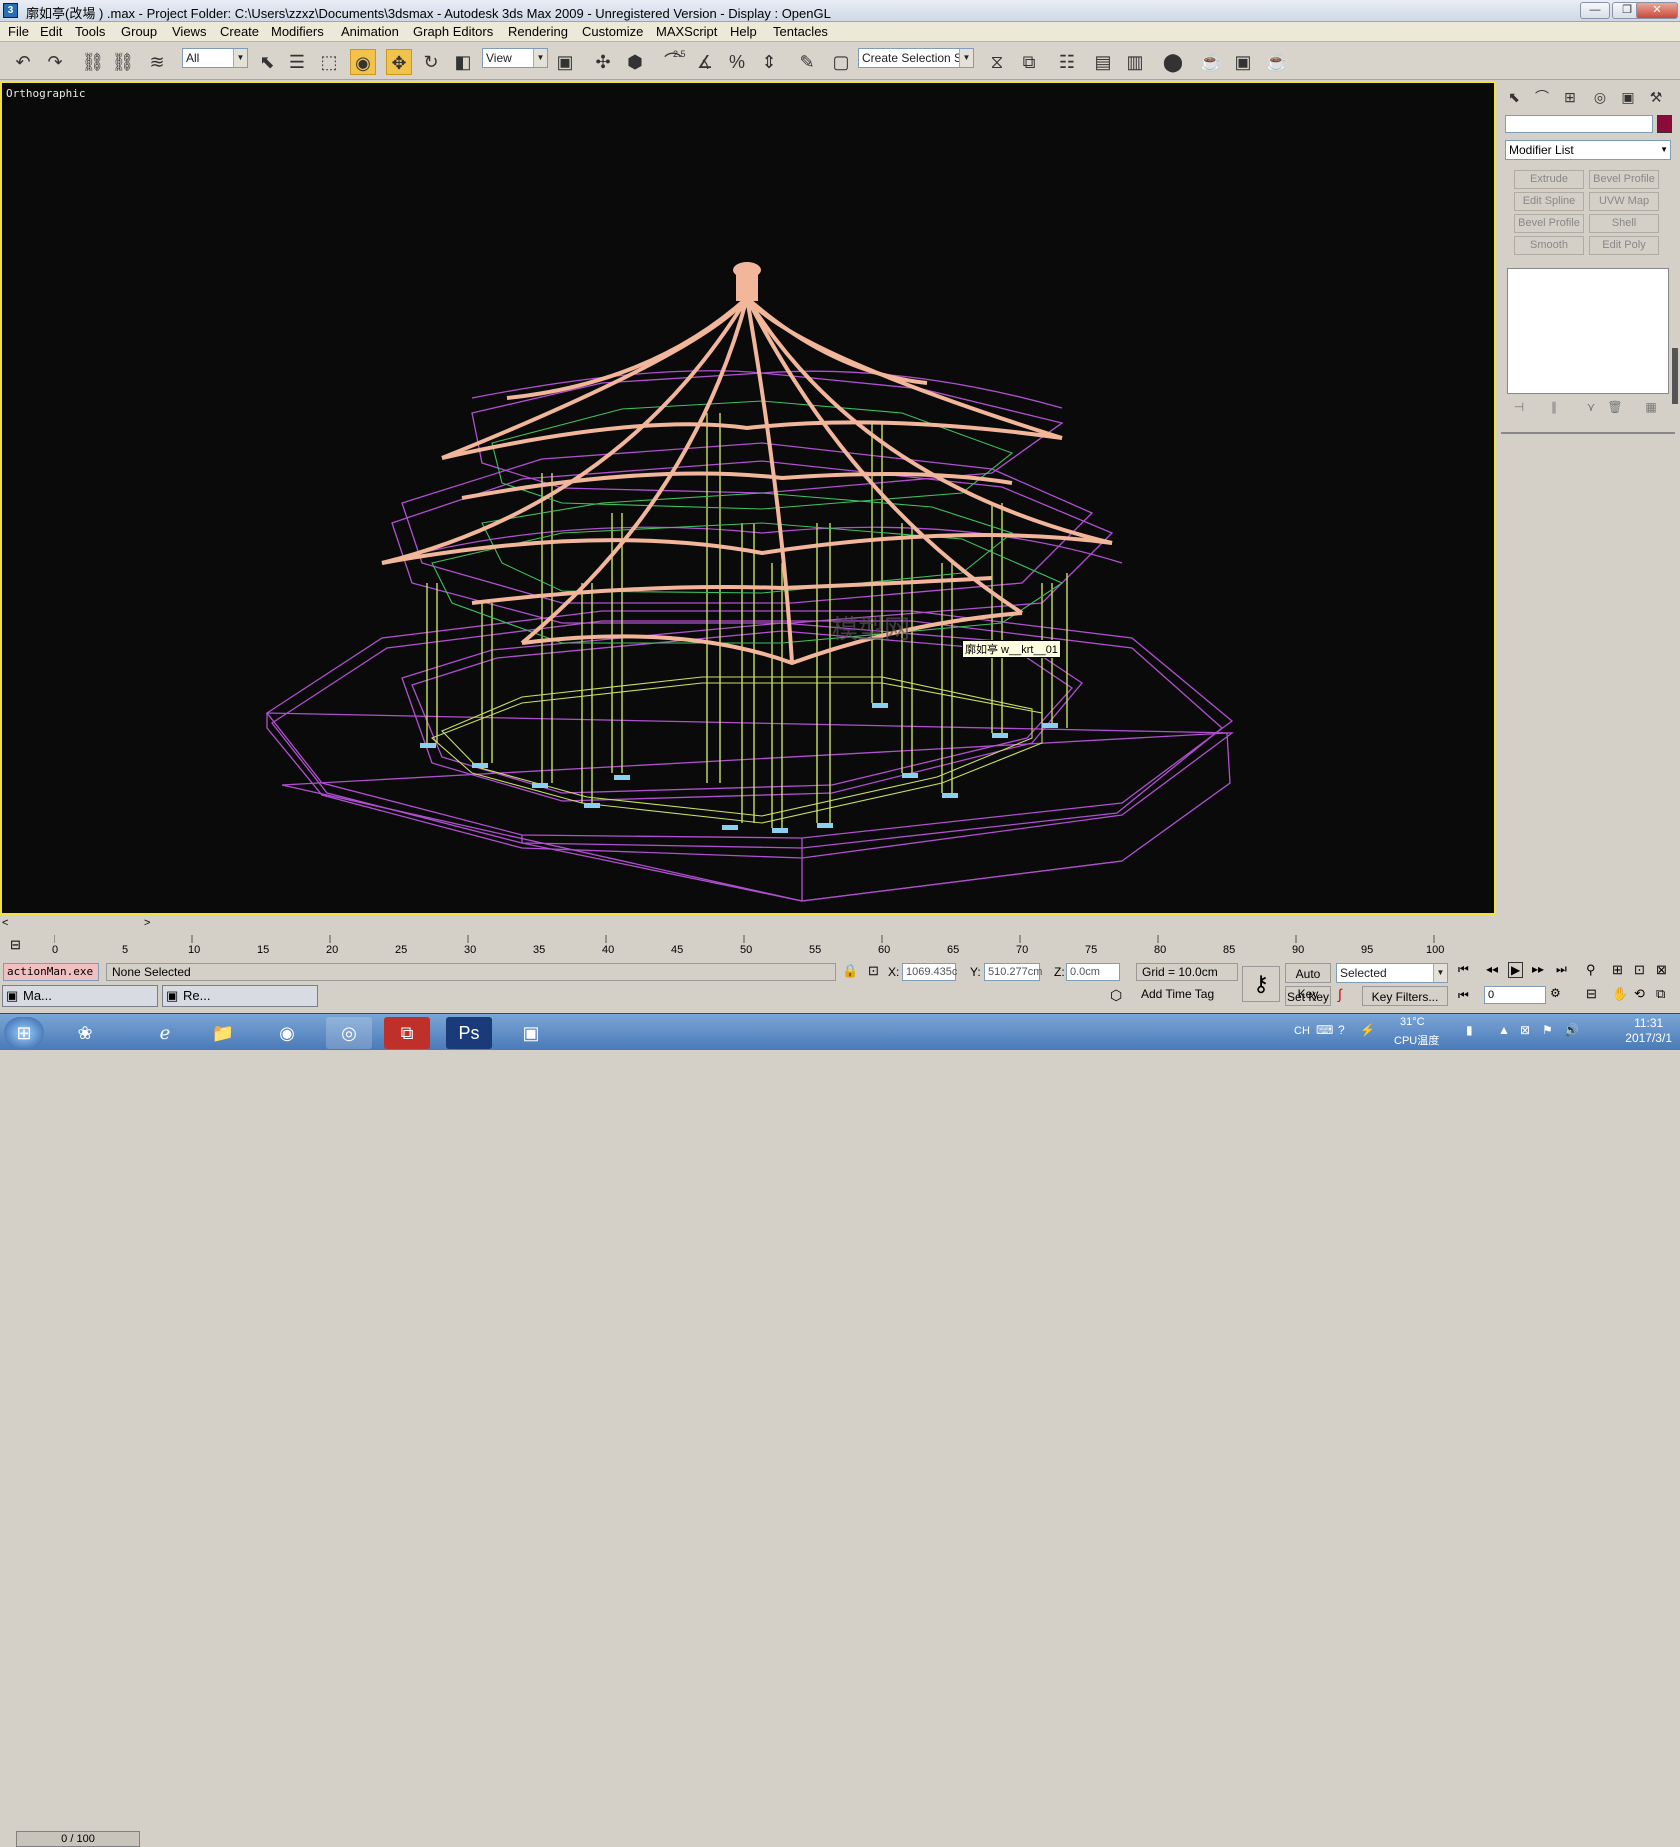 The image size is (1680, 1847). I want to click on create-selection-set-dropdown: Create Selection Set ▼, so click(916, 58).